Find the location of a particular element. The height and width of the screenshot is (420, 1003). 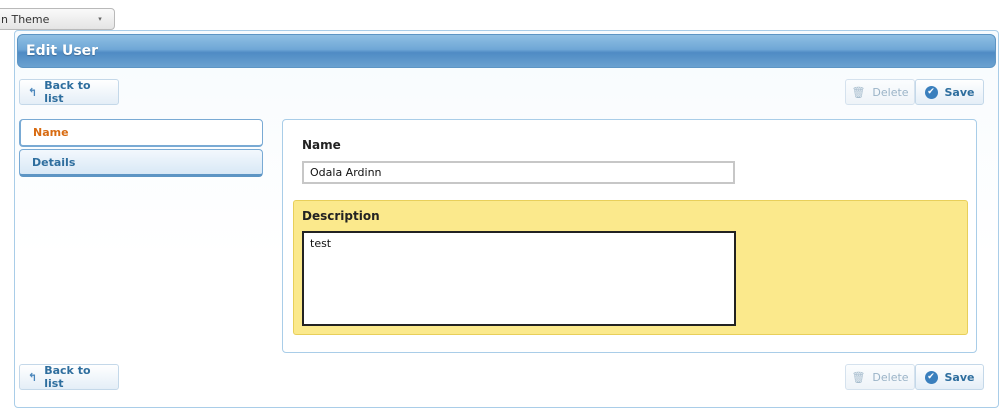

name-field-label: Name is located at coordinates (321, 145).